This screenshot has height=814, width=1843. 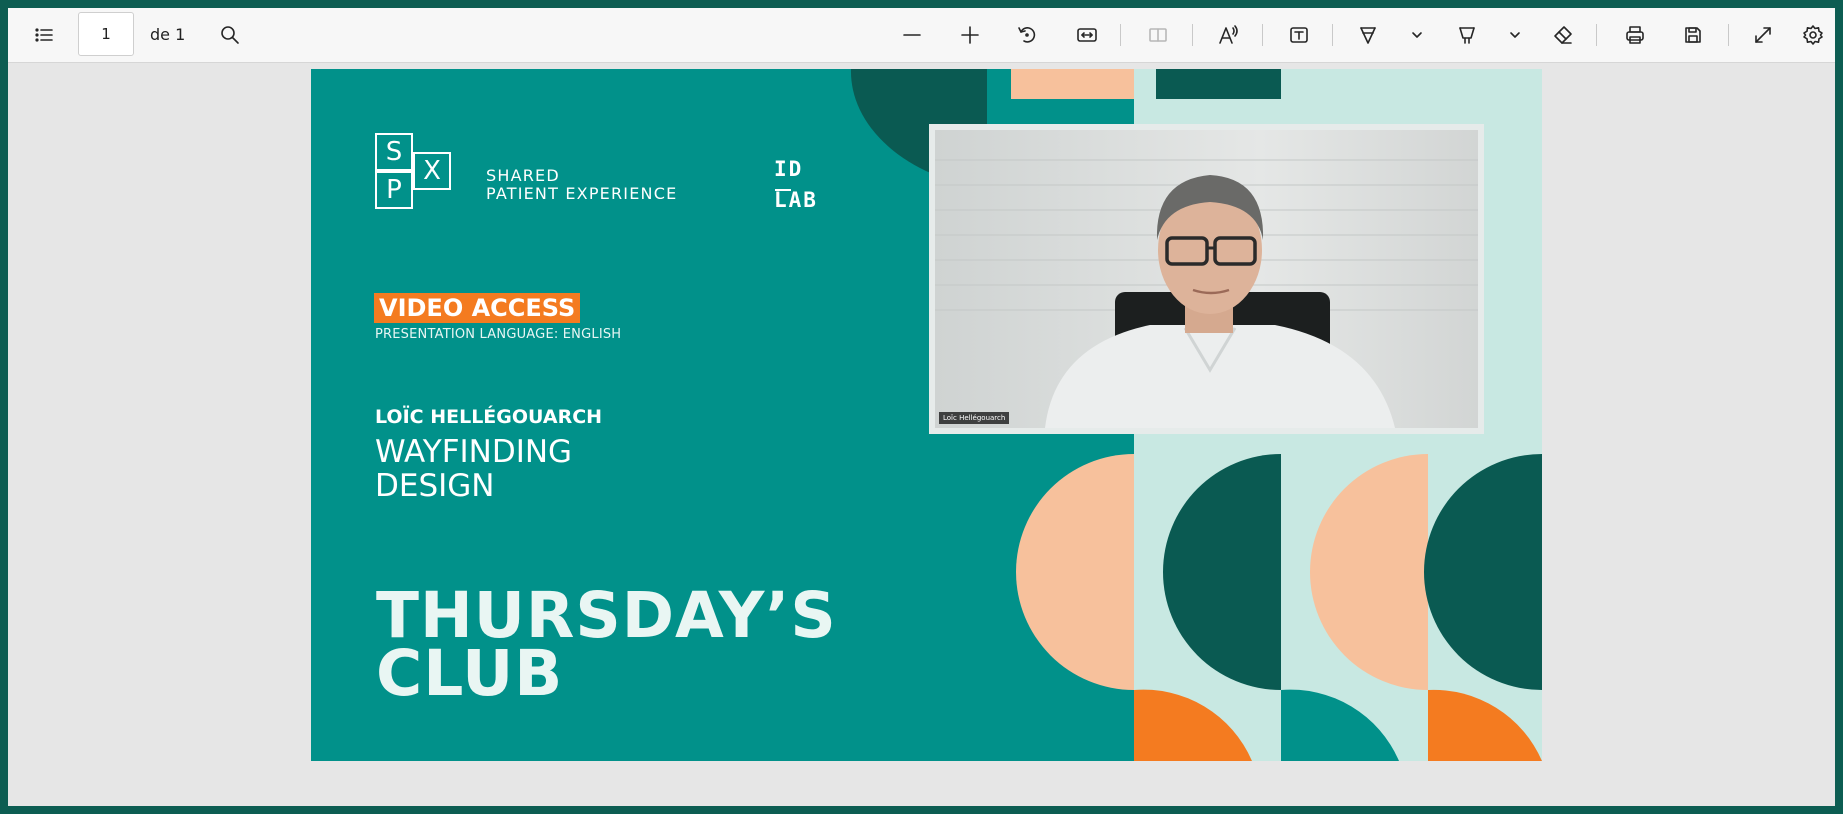 I want to click on logo-text-line-2: PATIENT EXPERIENCE, so click(x=582, y=193).